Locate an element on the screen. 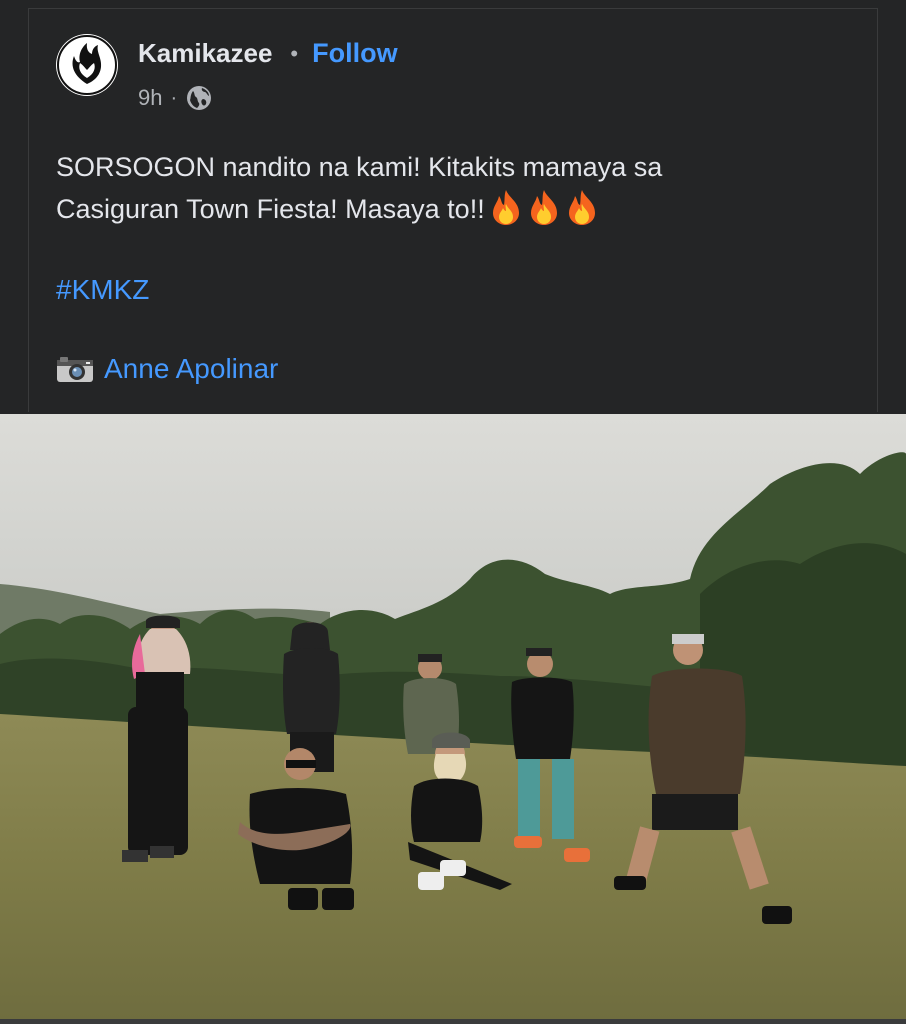  credit-name-link: Anne Apolinar is located at coordinates (191, 369).